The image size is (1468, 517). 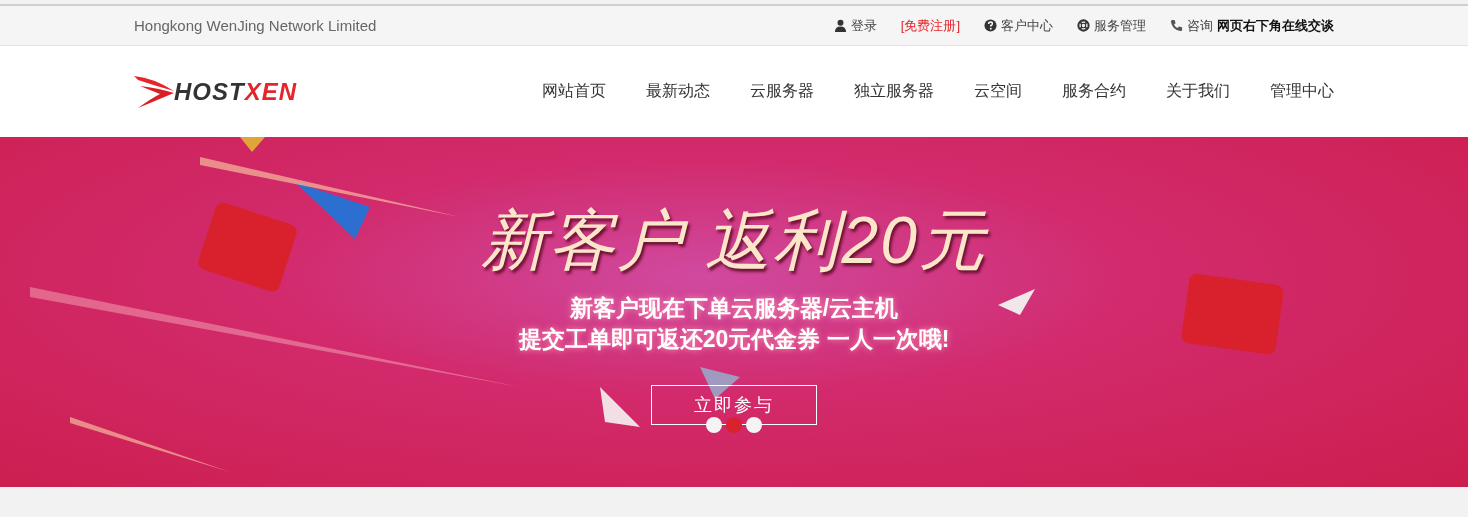 What do you see at coordinates (734, 308) in the screenshot?
I see `banner-subtitle: 新客户现在下单云服务器/云主机` at bounding box center [734, 308].